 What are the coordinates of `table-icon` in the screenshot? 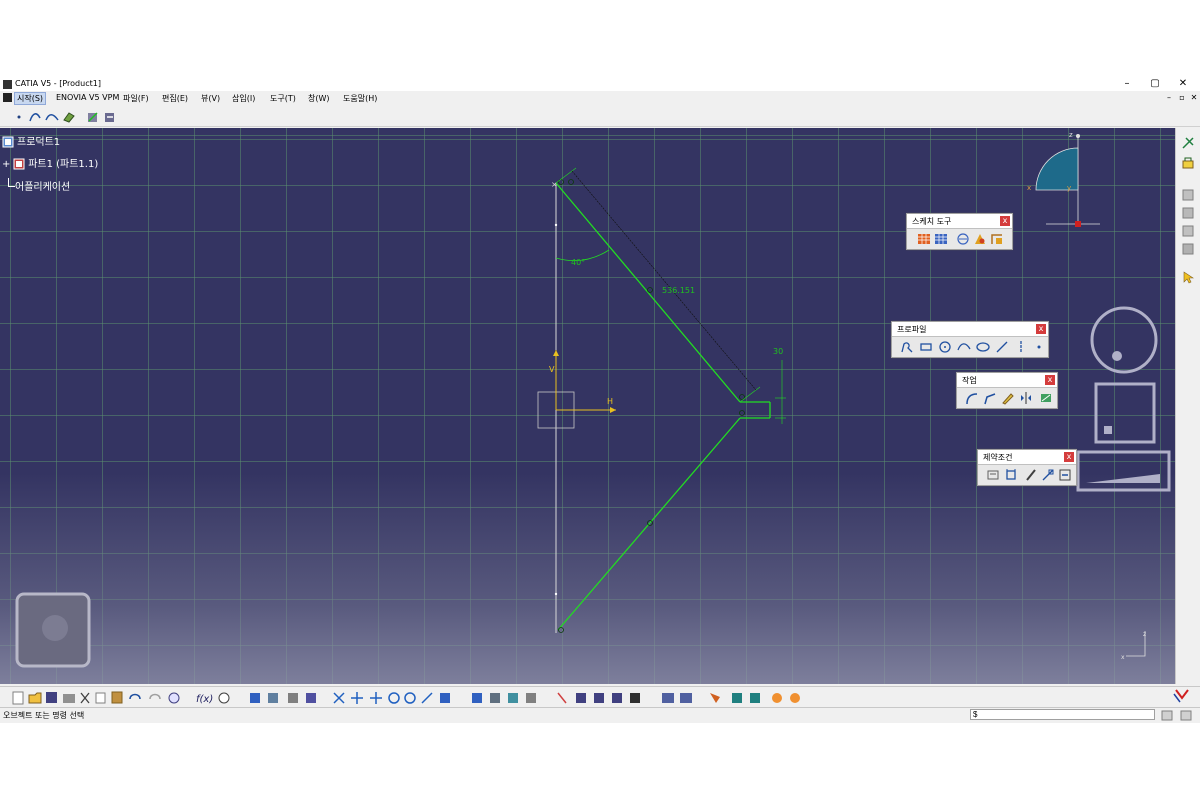 It's located at (255, 698).